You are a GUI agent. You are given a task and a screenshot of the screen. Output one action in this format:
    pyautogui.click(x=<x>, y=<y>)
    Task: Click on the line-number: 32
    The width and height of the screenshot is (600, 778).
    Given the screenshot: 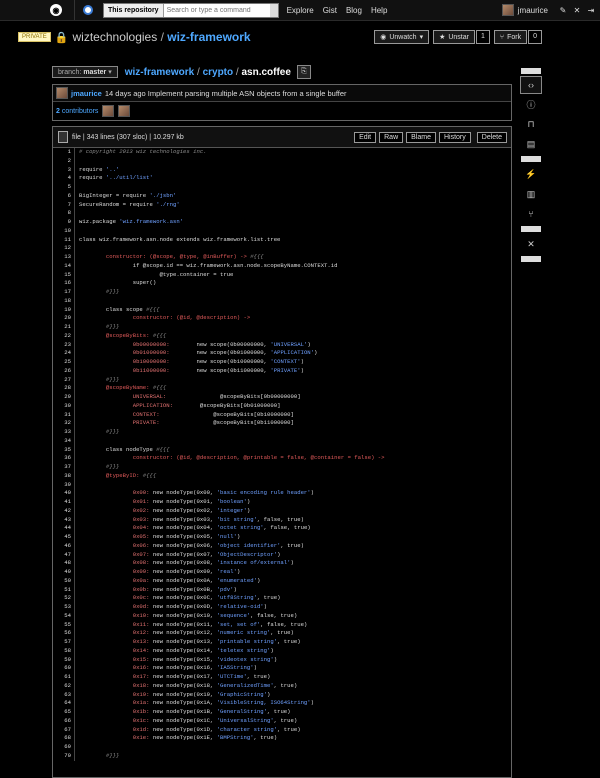 What is the action you would take?
    pyautogui.click(x=62, y=423)
    